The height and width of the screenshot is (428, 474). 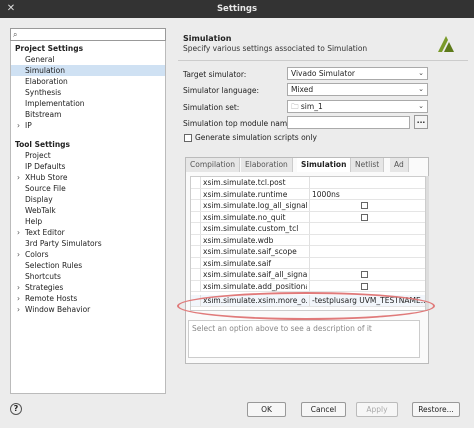 I want to click on folder-icon: 🗀, so click(x=296, y=106).